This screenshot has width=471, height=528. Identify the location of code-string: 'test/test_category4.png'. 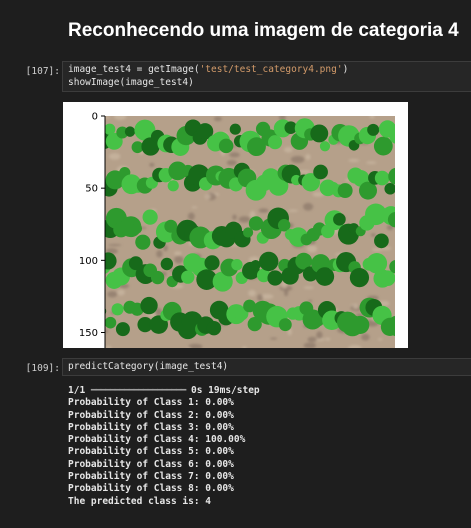
(271, 69).